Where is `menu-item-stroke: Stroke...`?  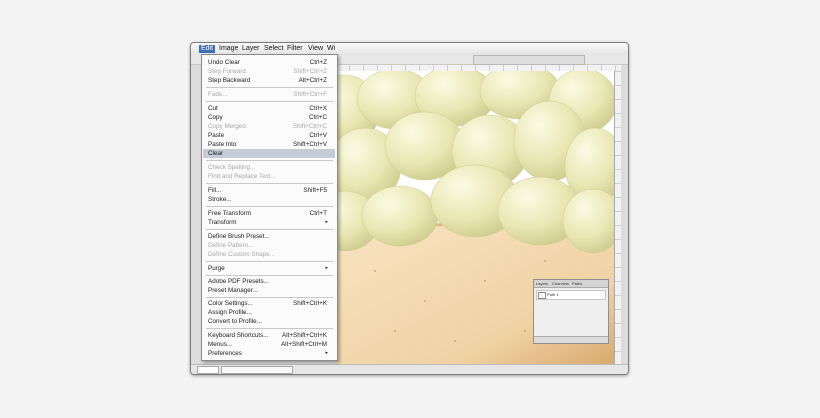 menu-item-stroke: Stroke... is located at coordinates (269, 199).